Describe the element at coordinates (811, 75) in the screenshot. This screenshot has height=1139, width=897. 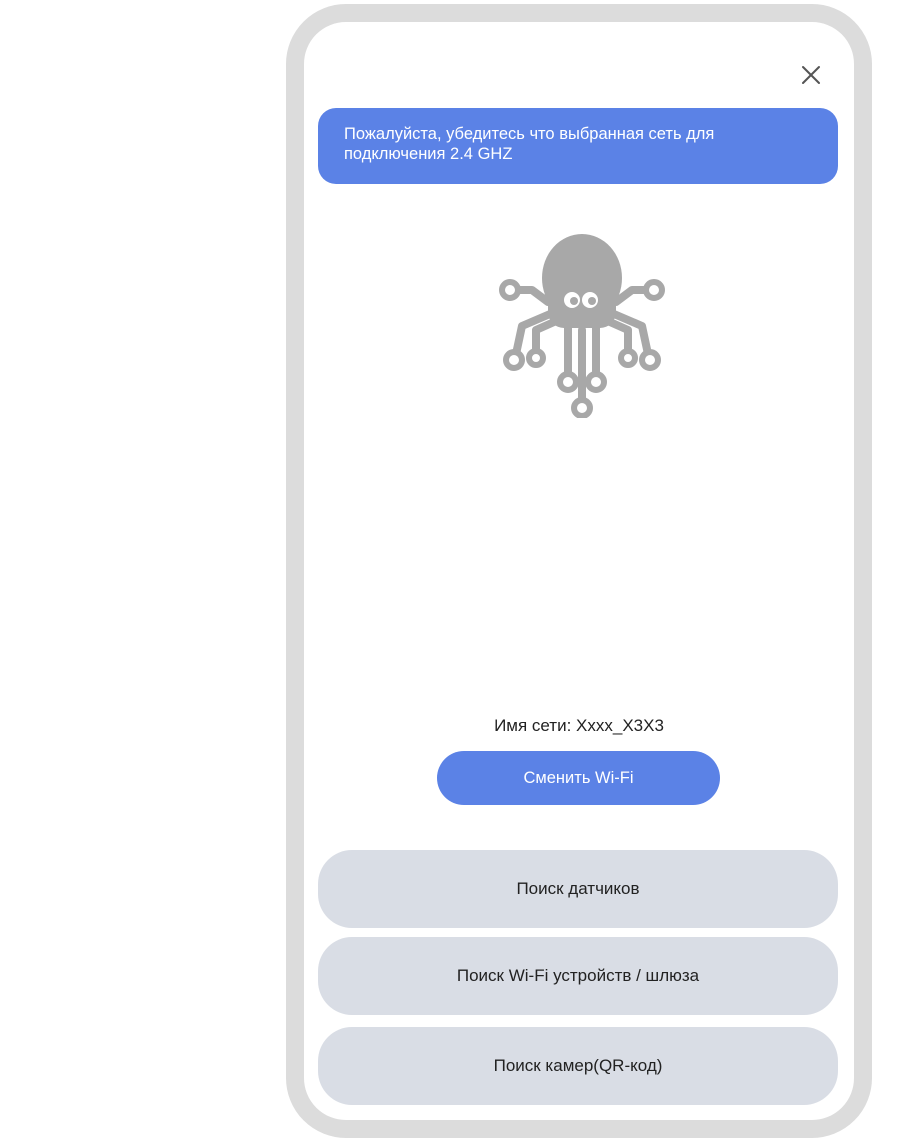
I see `close-icon` at that location.